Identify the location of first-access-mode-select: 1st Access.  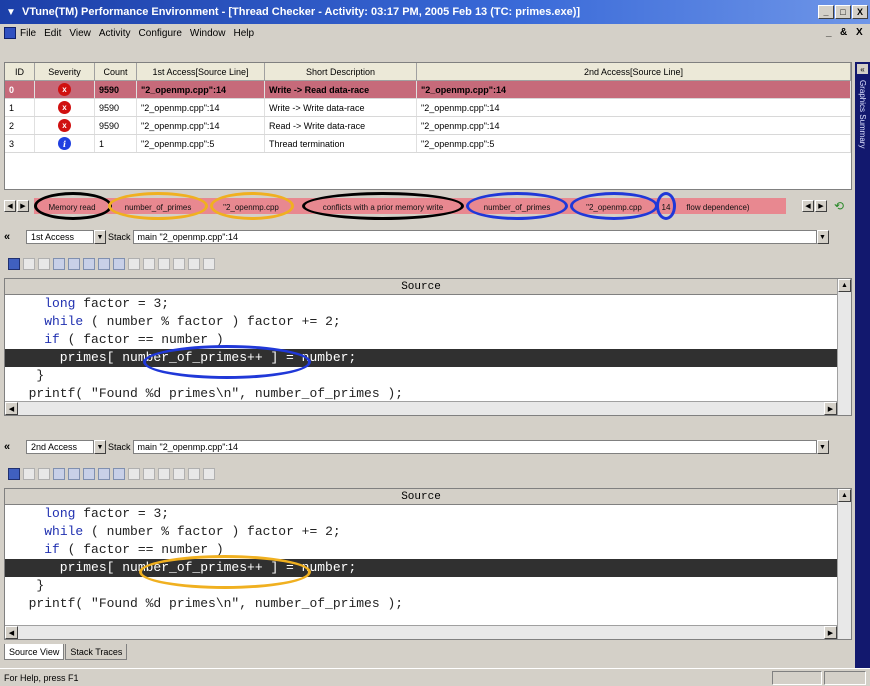
(60, 237).